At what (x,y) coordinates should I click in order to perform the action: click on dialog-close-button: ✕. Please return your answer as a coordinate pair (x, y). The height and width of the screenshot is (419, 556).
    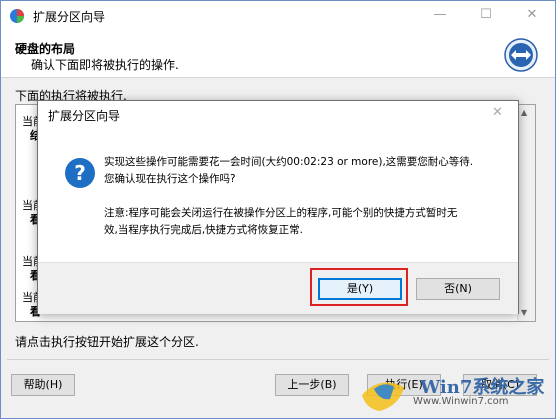
    Looking at the image, I should click on (497, 112).